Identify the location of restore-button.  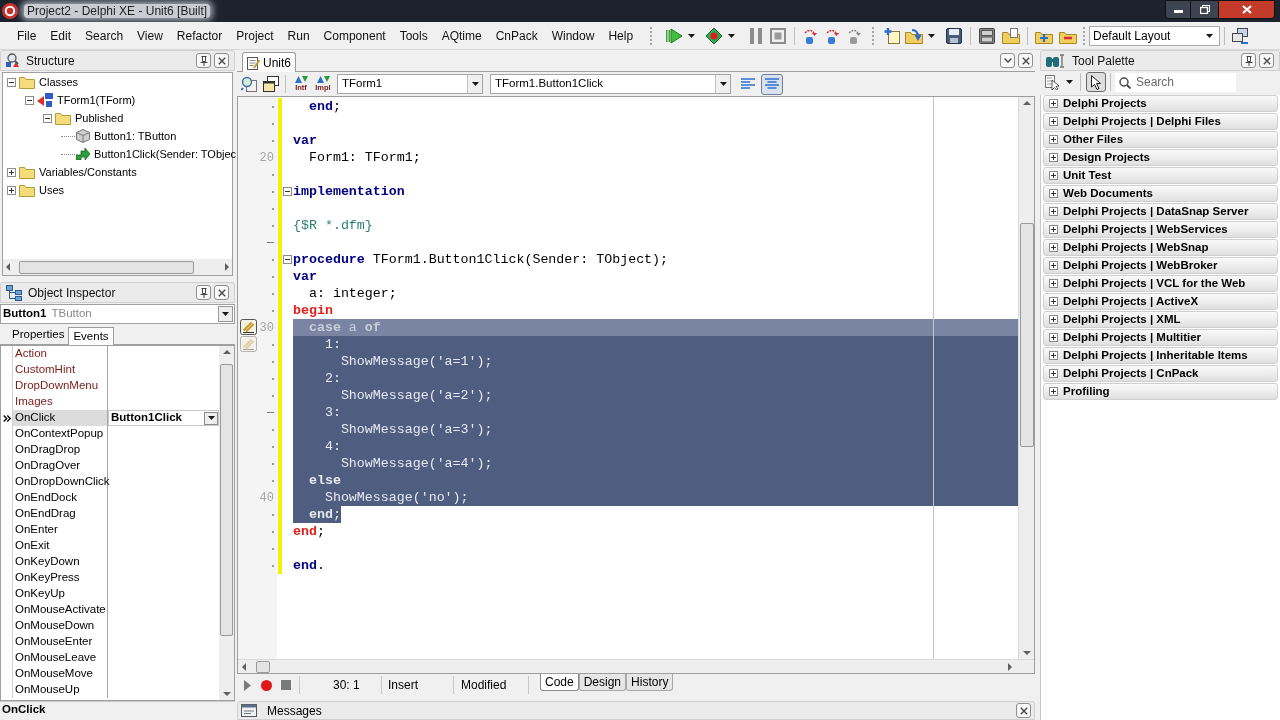
(1204, 9).